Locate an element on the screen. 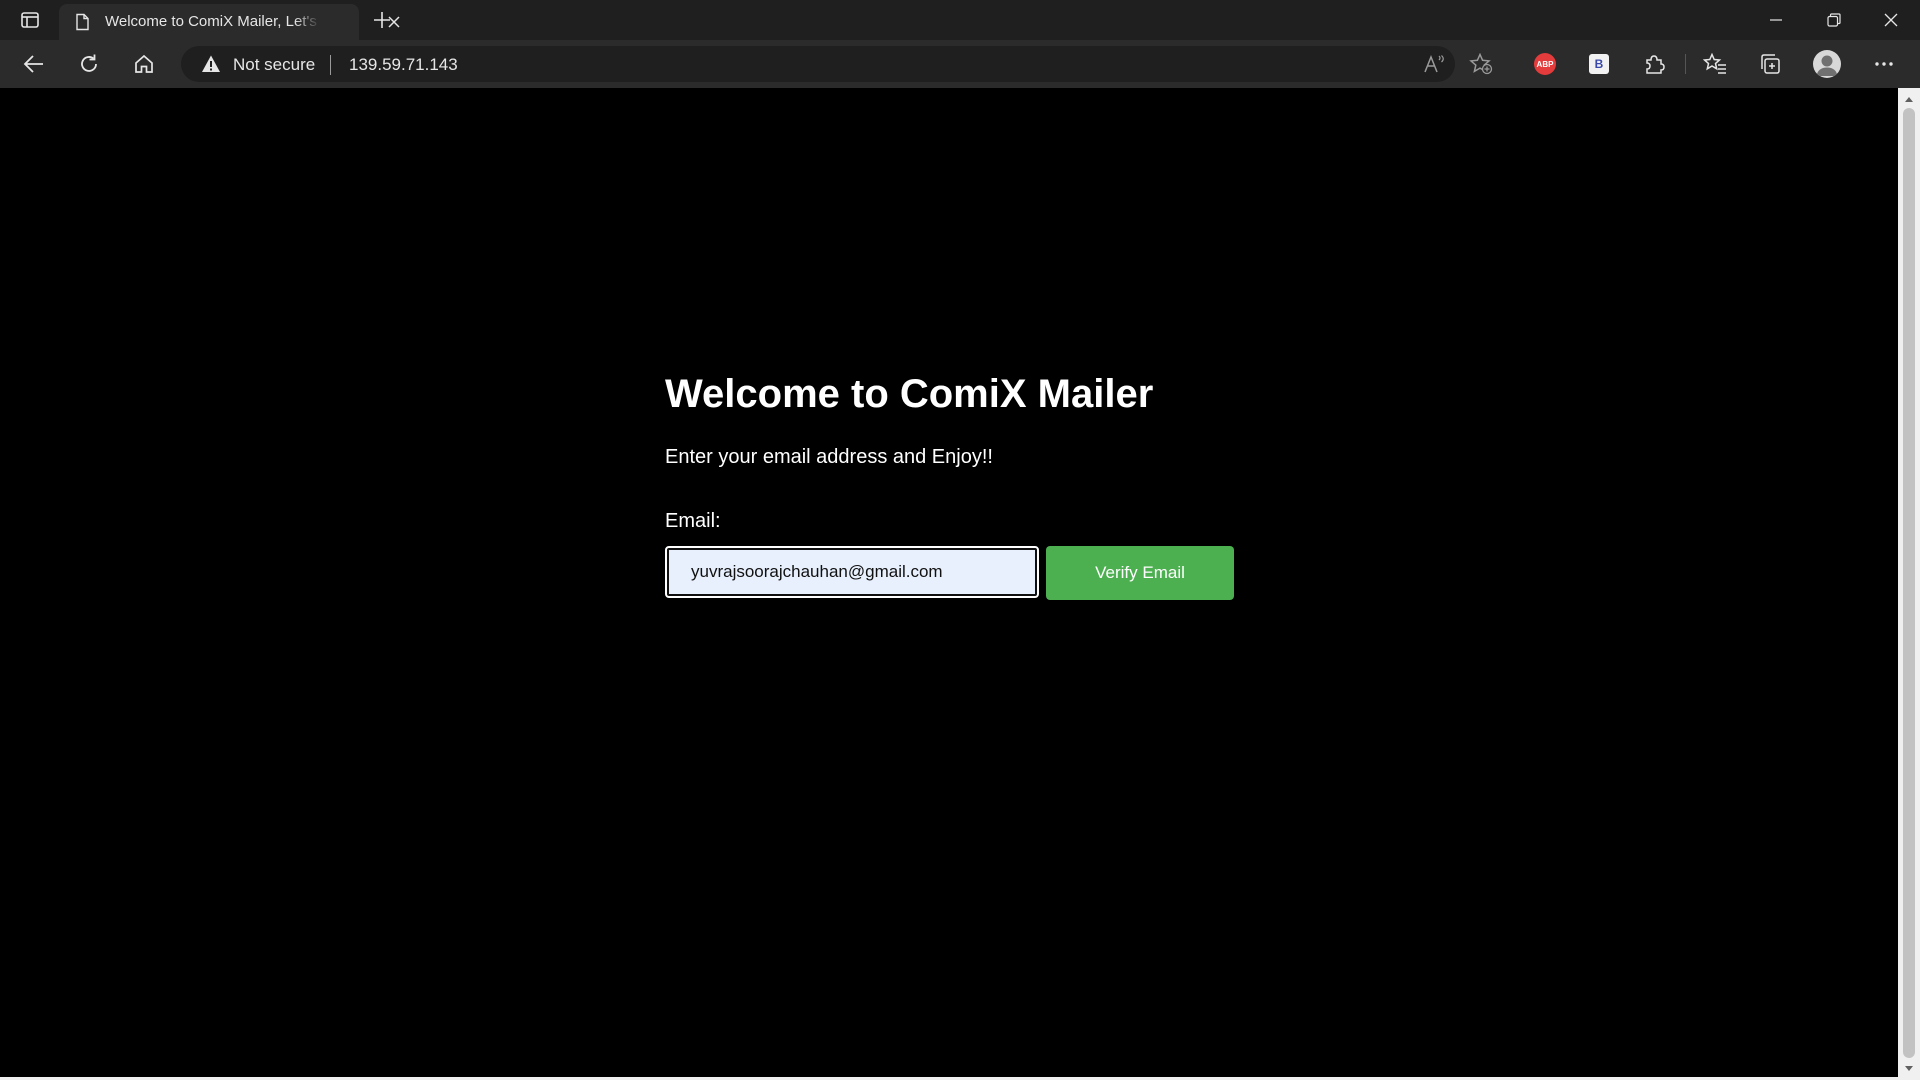 The image size is (1920, 1080). b-extension-icon: B is located at coordinates (1599, 64).